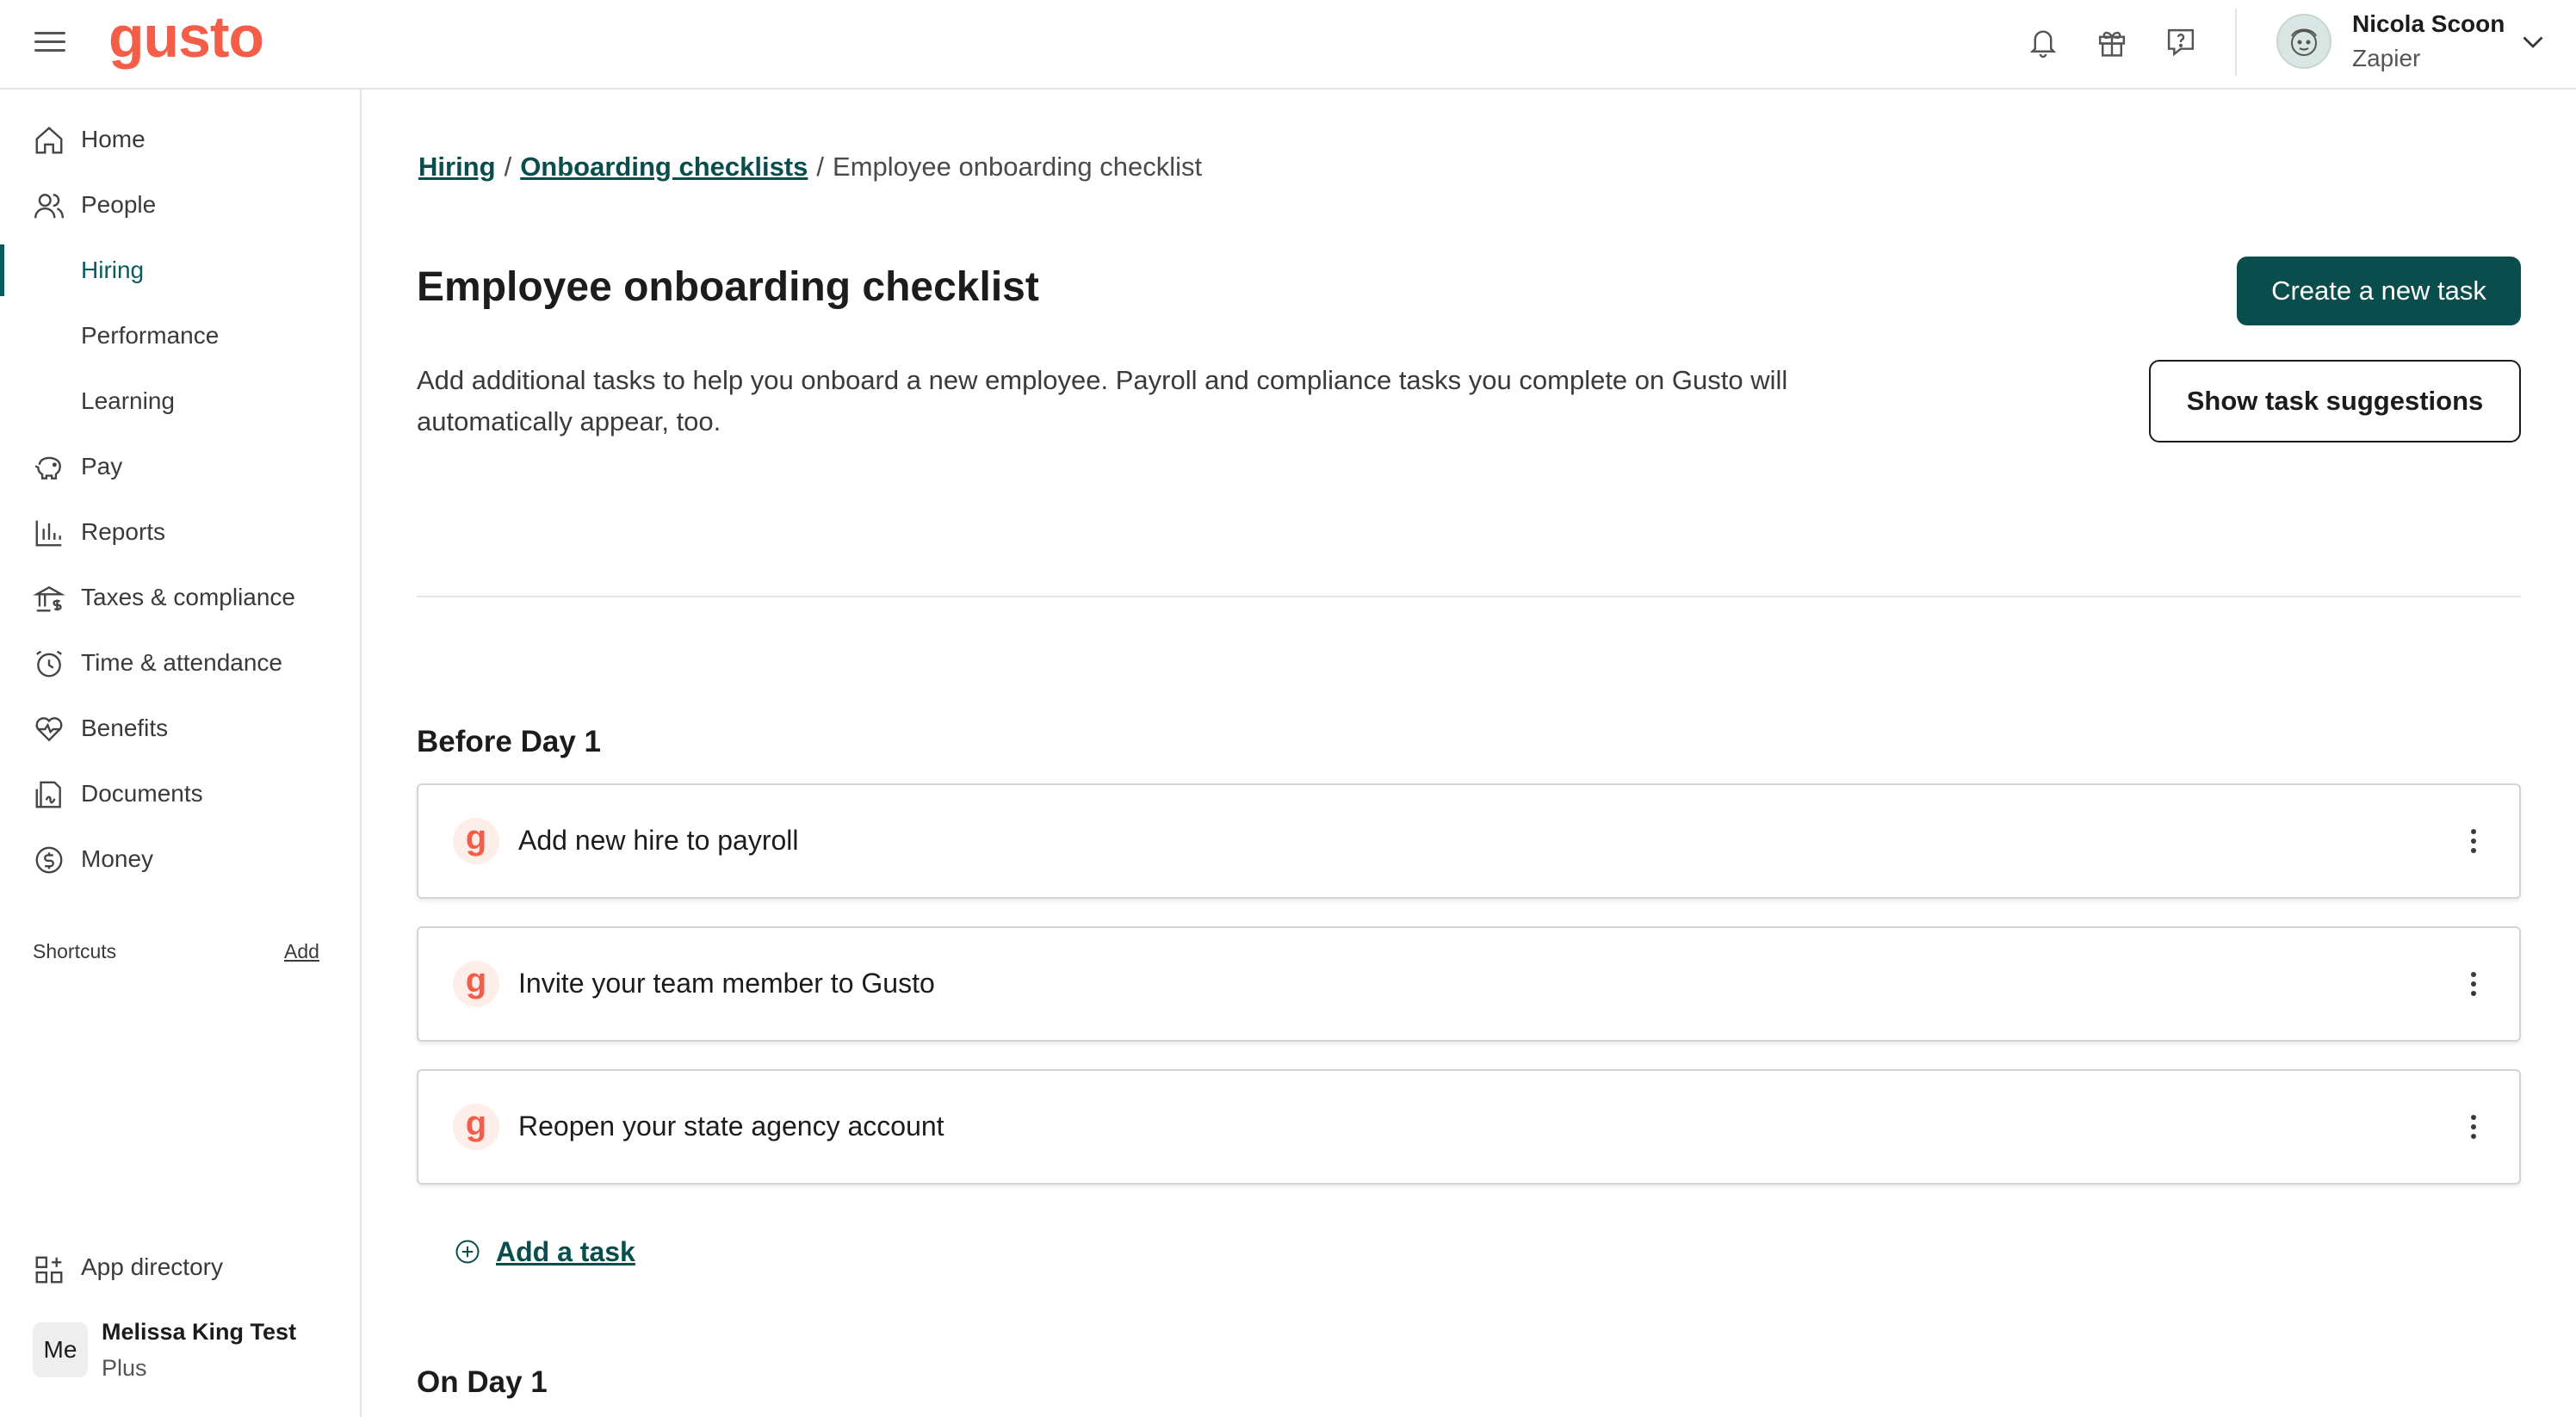 This screenshot has height=1417, width=2576. What do you see at coordinates (180, 139) in the screenshot?
I see `sidebar-item-home: Home` at bounding box center [180, 139].